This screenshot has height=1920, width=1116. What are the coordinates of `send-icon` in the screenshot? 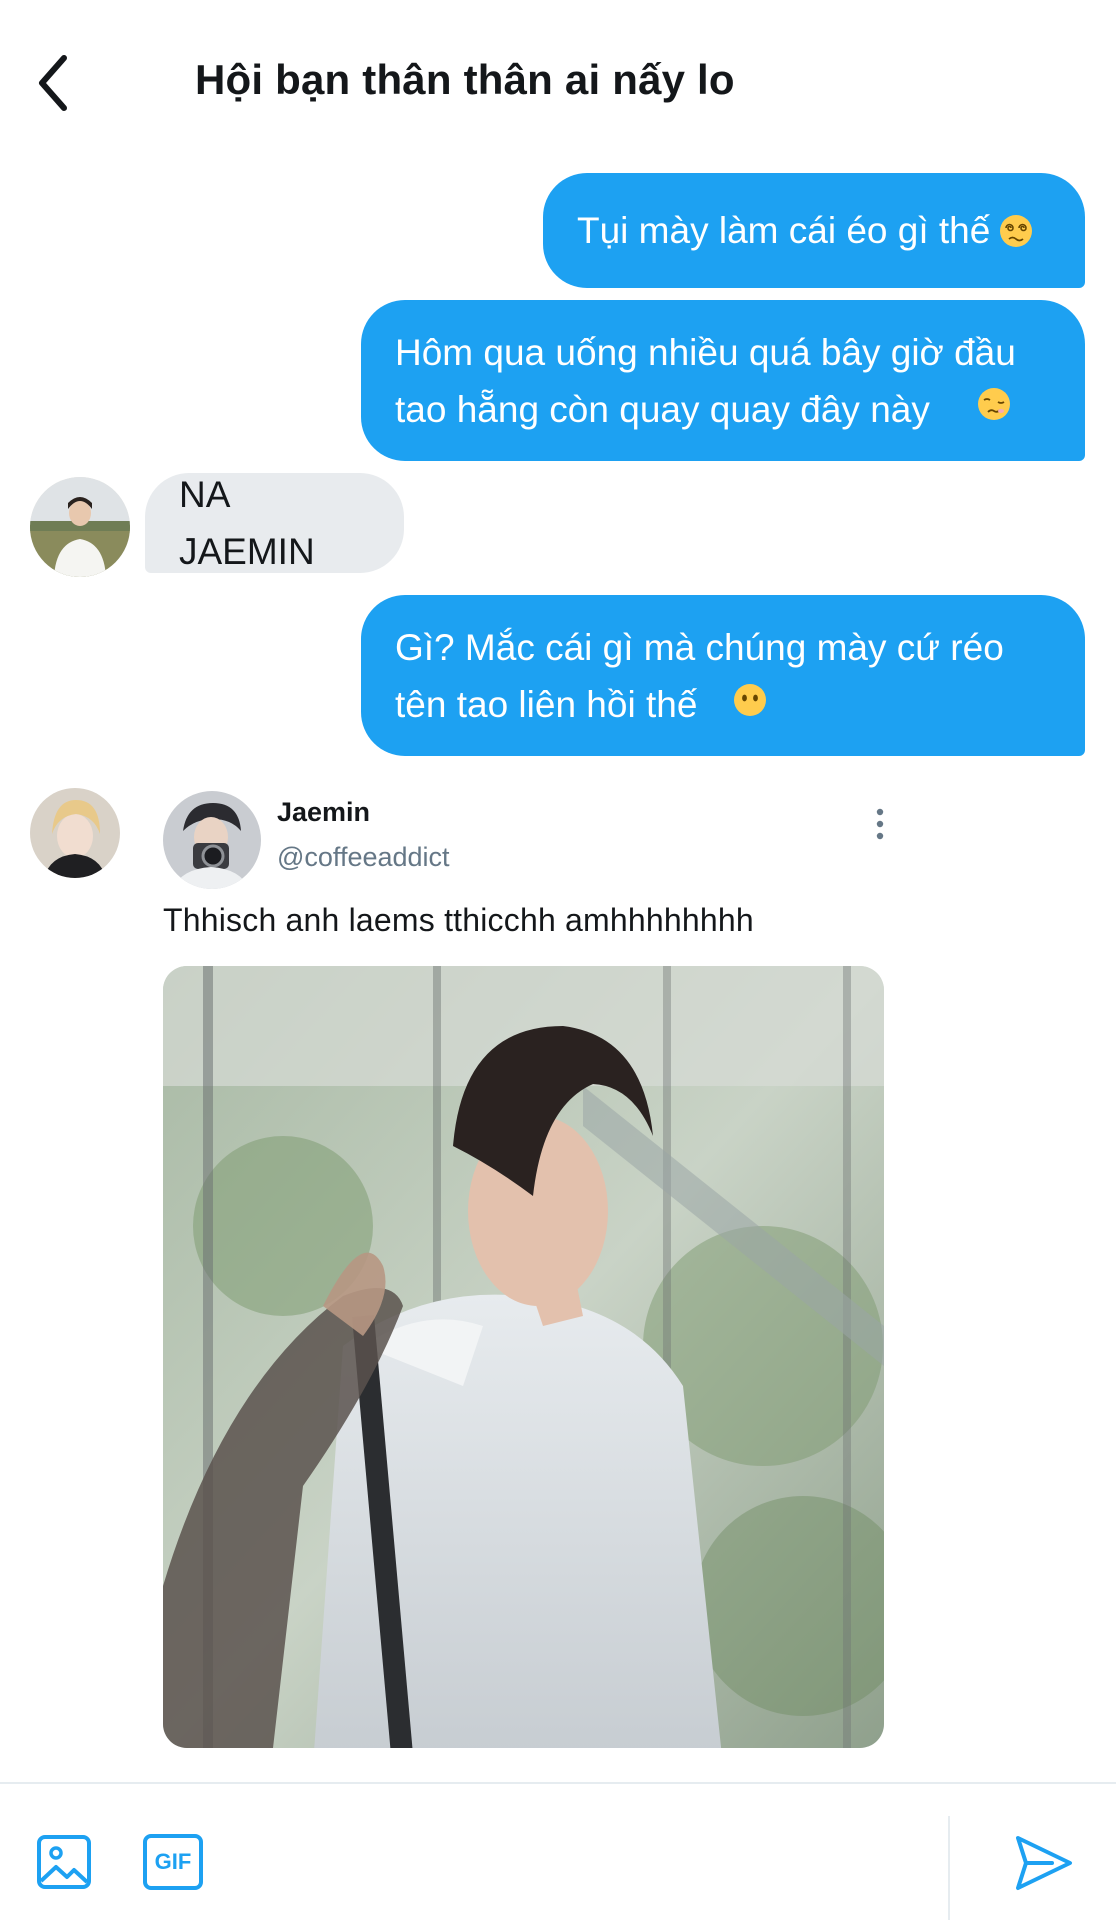 It's located at (1044, 1863).